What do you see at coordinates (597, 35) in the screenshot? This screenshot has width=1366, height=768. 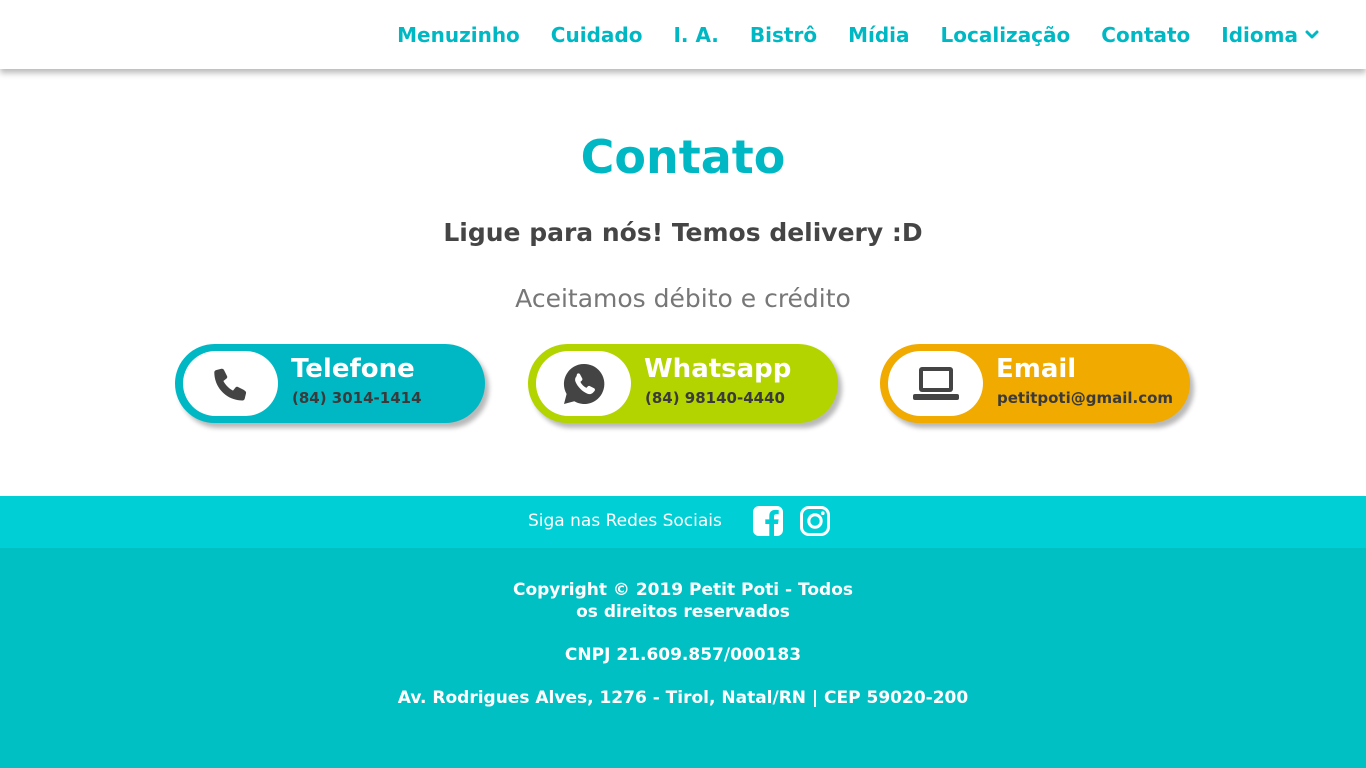 I see `nav-link-cuidado: Cuidado` at bounding box center [597, 35].